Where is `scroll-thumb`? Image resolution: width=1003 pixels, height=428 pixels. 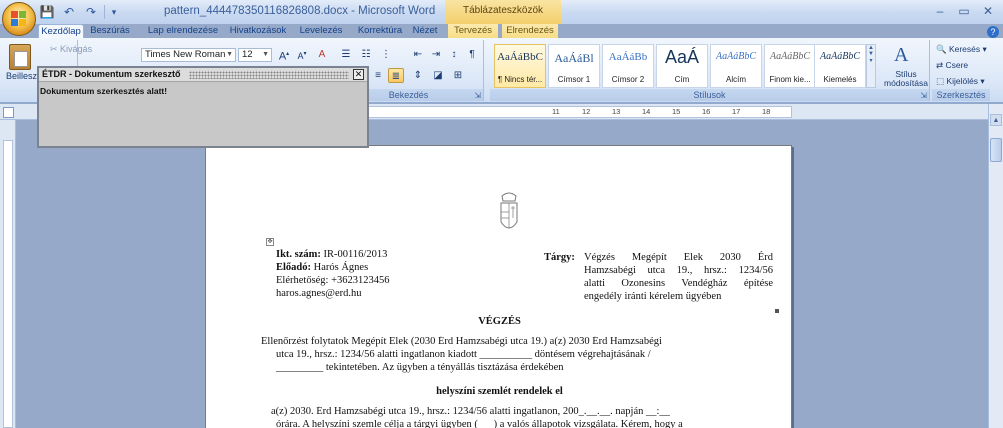 scroll-thumb is located at coordinates (996, 150).